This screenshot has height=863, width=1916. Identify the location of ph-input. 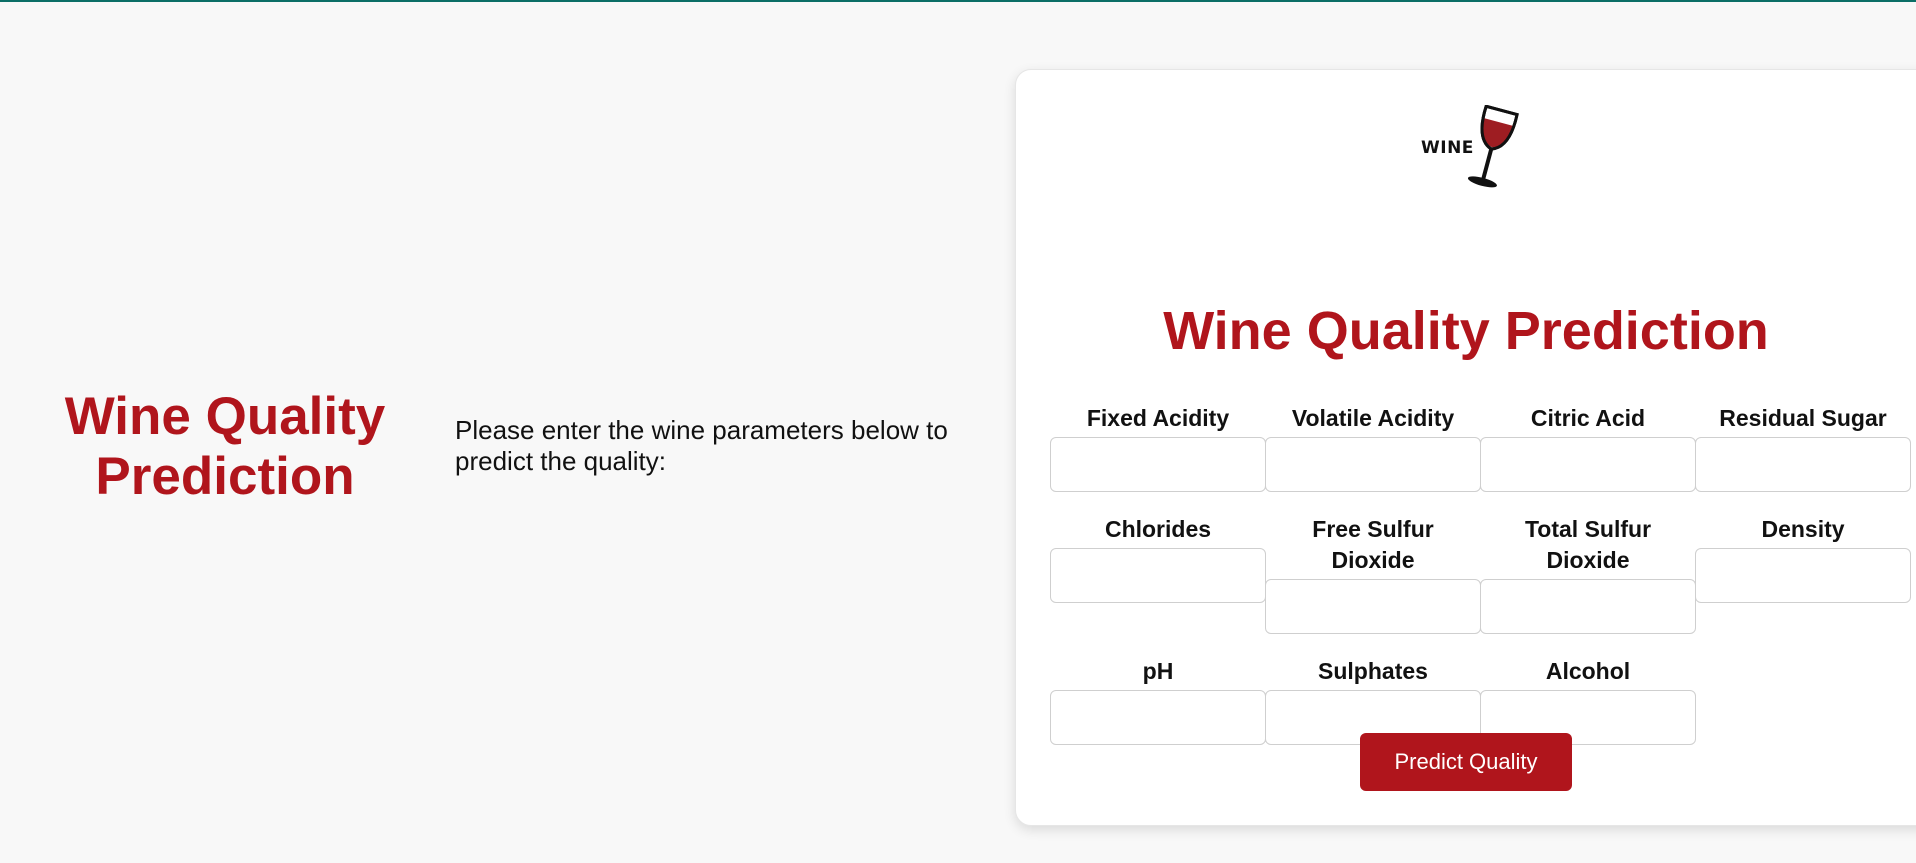
(1158, 717).